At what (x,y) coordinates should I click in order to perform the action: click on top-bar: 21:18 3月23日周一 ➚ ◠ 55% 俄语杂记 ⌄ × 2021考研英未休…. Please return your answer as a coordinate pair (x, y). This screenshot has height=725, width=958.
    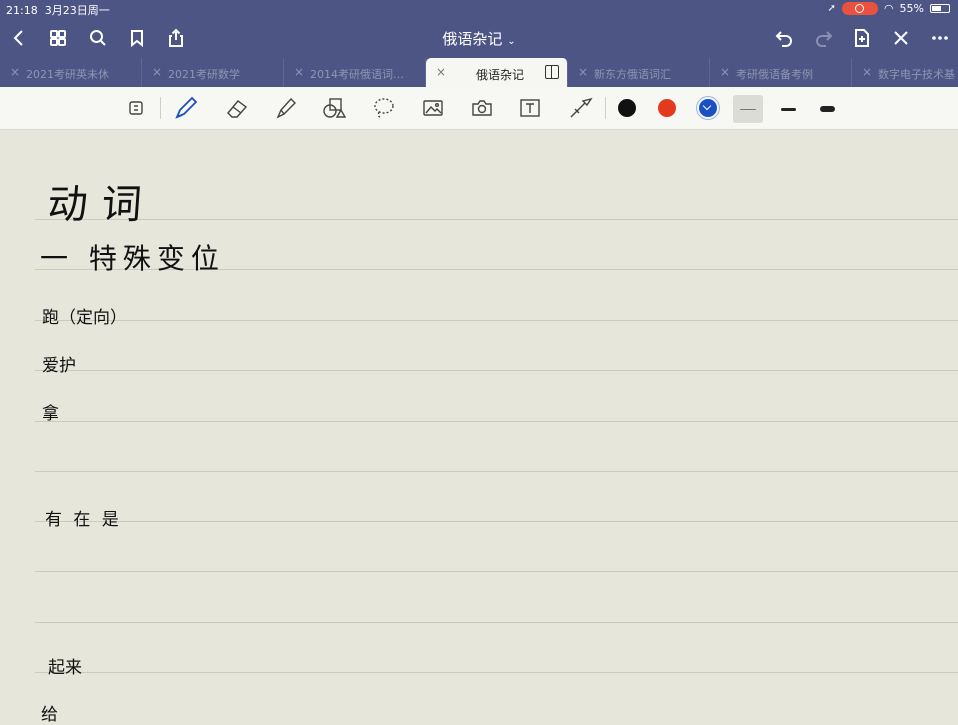
    Looking at the image, I should click on (479, 43).